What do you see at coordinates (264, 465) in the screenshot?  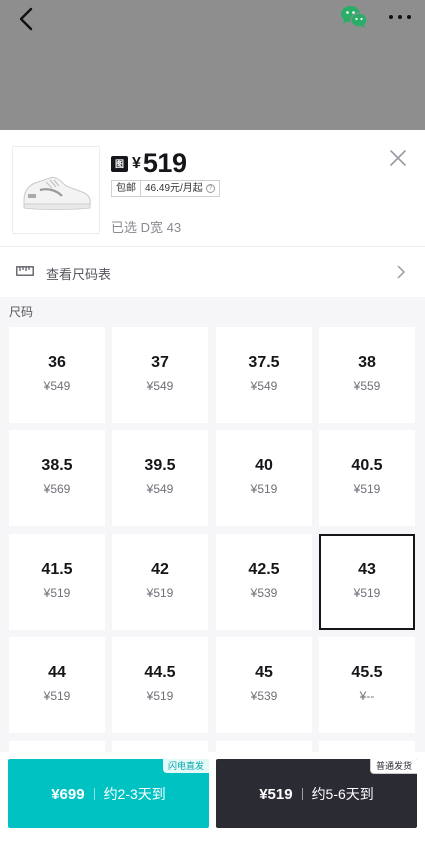 I see `size-value: 40` at bounding box center [264, 465].